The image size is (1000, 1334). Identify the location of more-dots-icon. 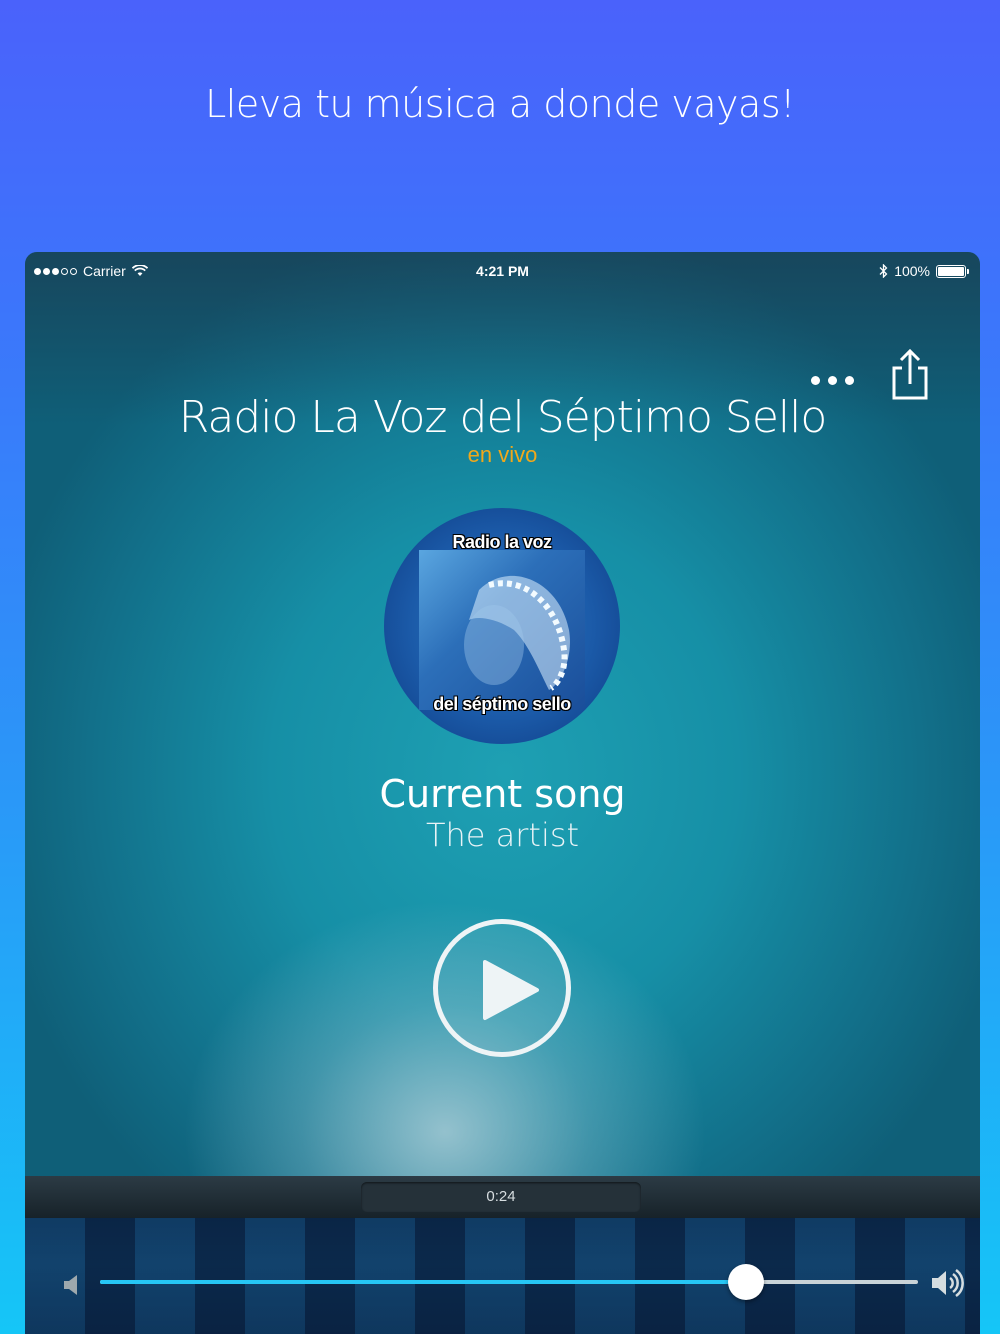
(815, 380).